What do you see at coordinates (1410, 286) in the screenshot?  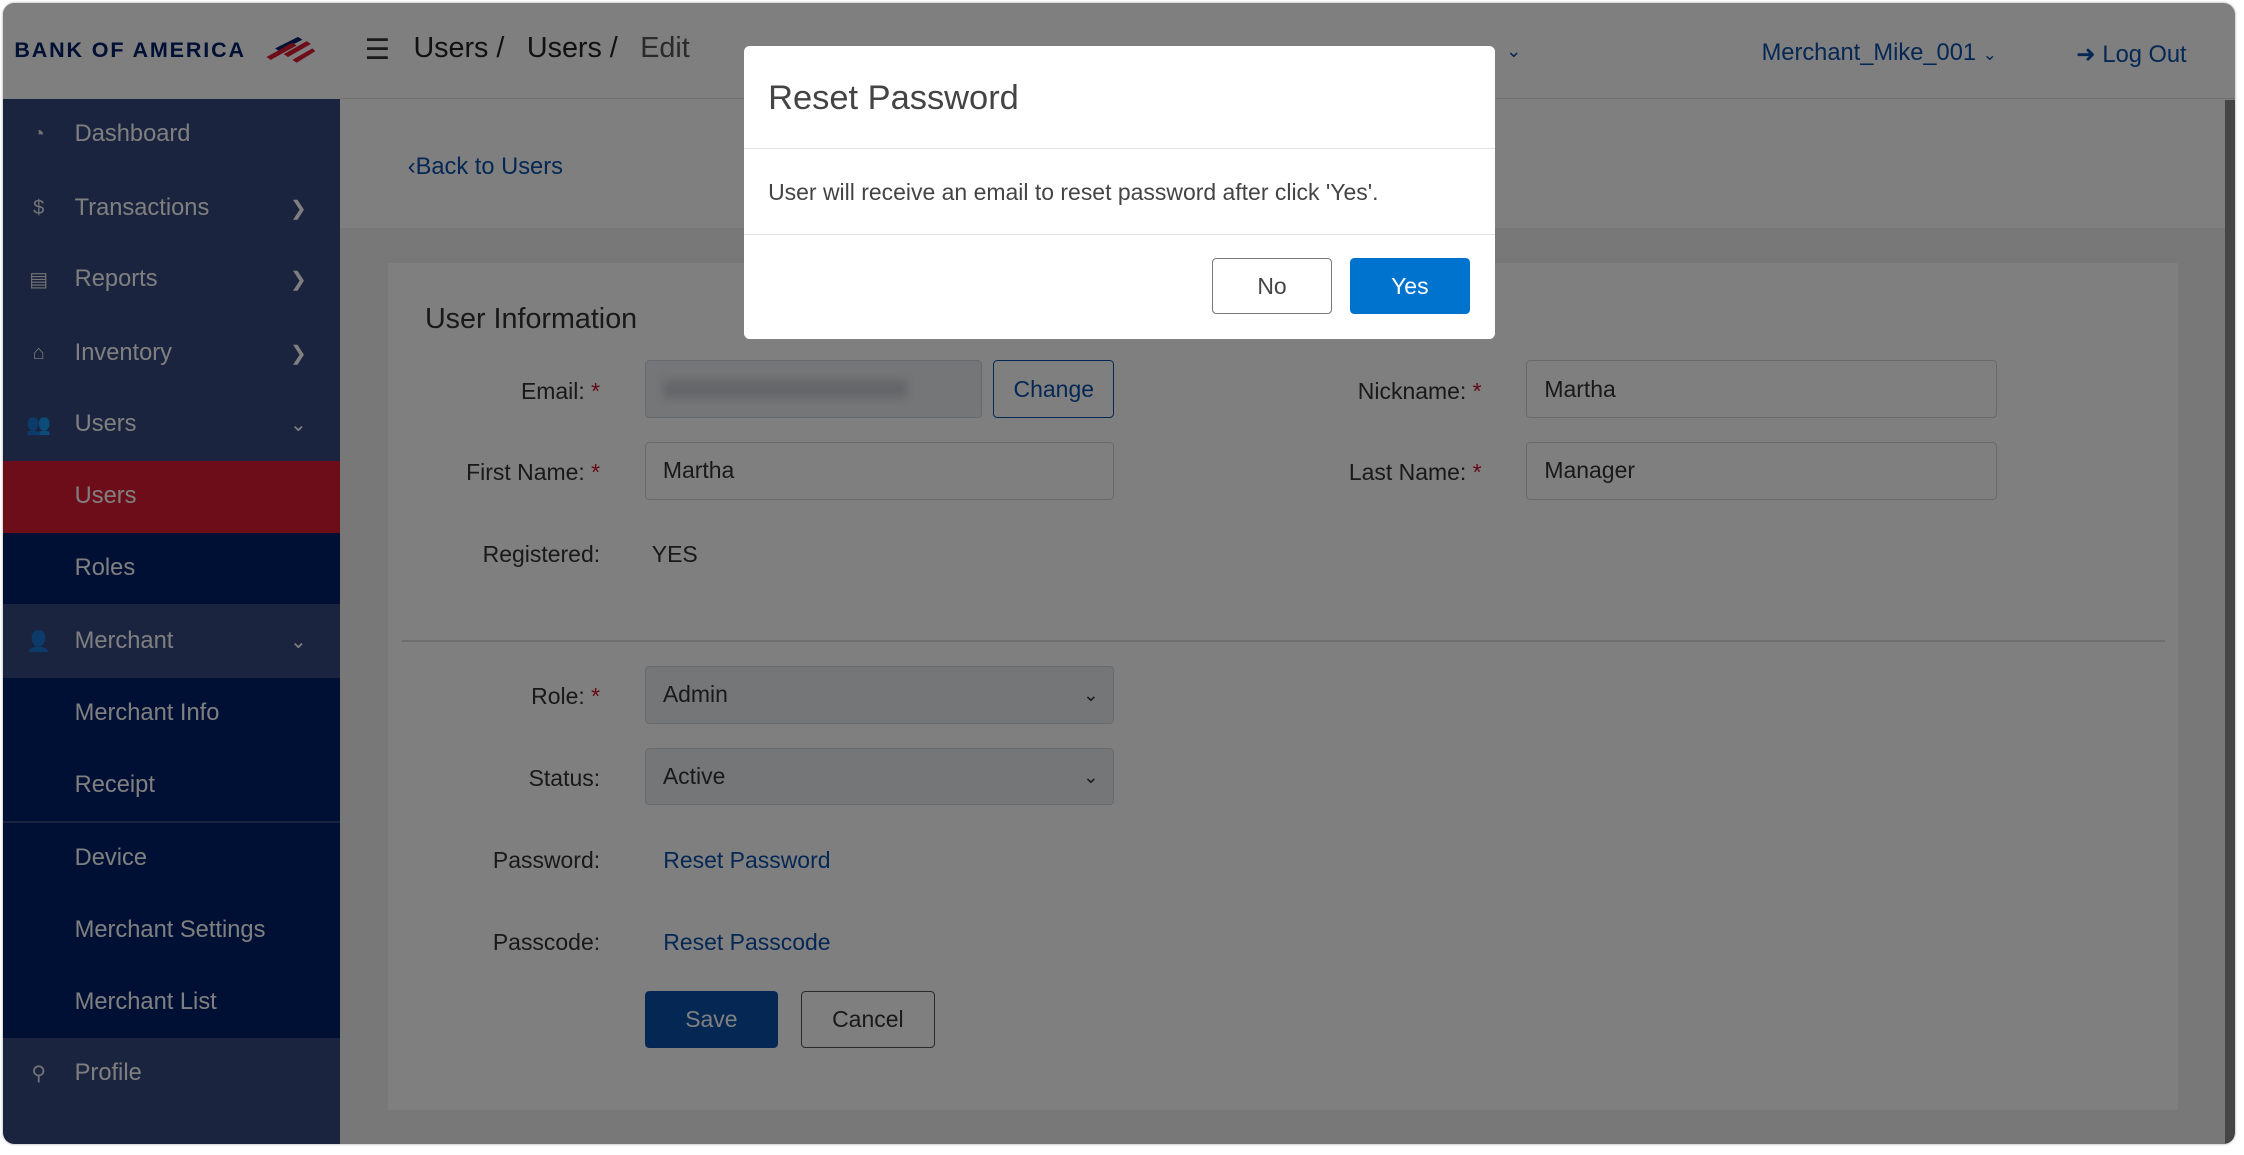 I see `yes-button: Yes` at bounding box center [1410, 286].